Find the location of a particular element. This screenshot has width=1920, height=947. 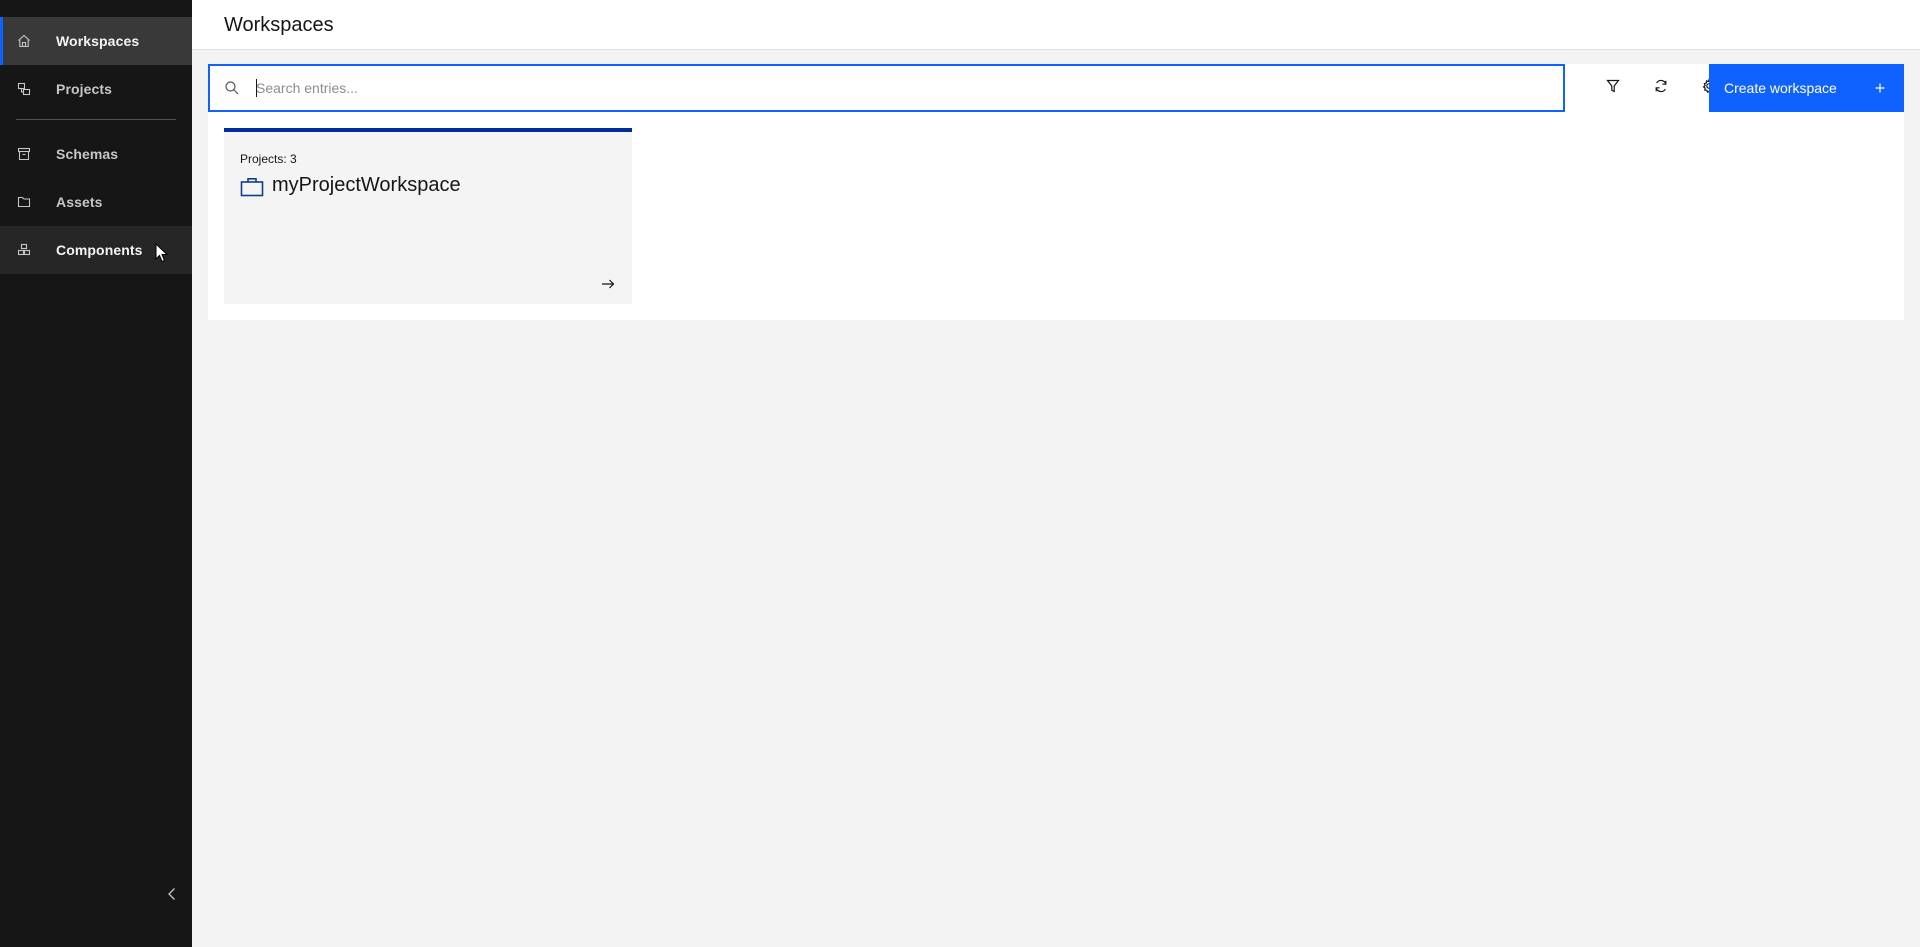

create-workspace-label: Create workspace is located at coordinates (1780, 88).